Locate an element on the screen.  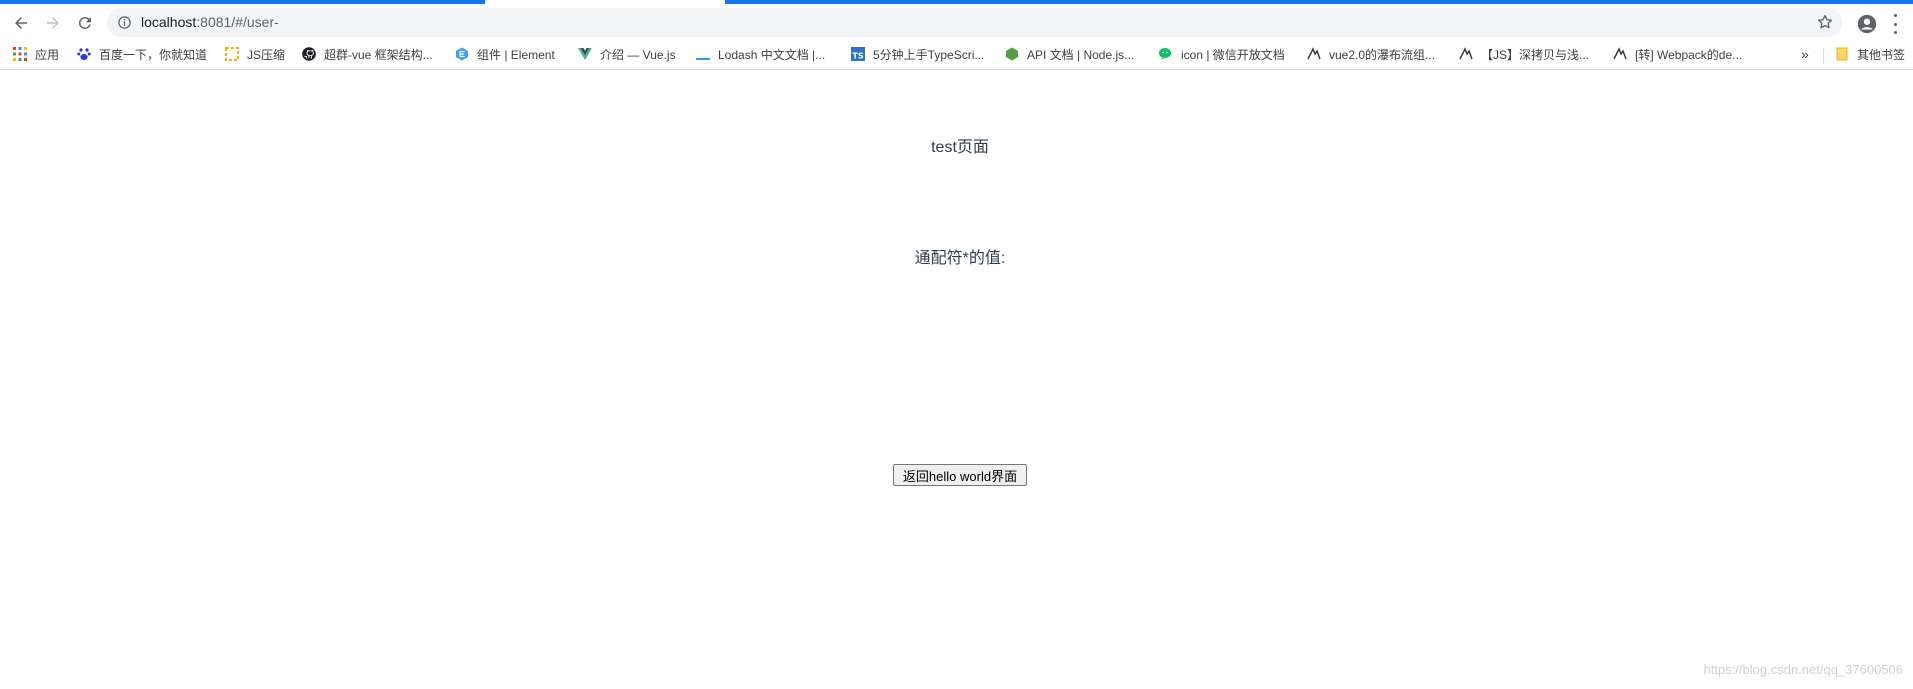
baidu-paw-icon is located at coordinates (84, 54).